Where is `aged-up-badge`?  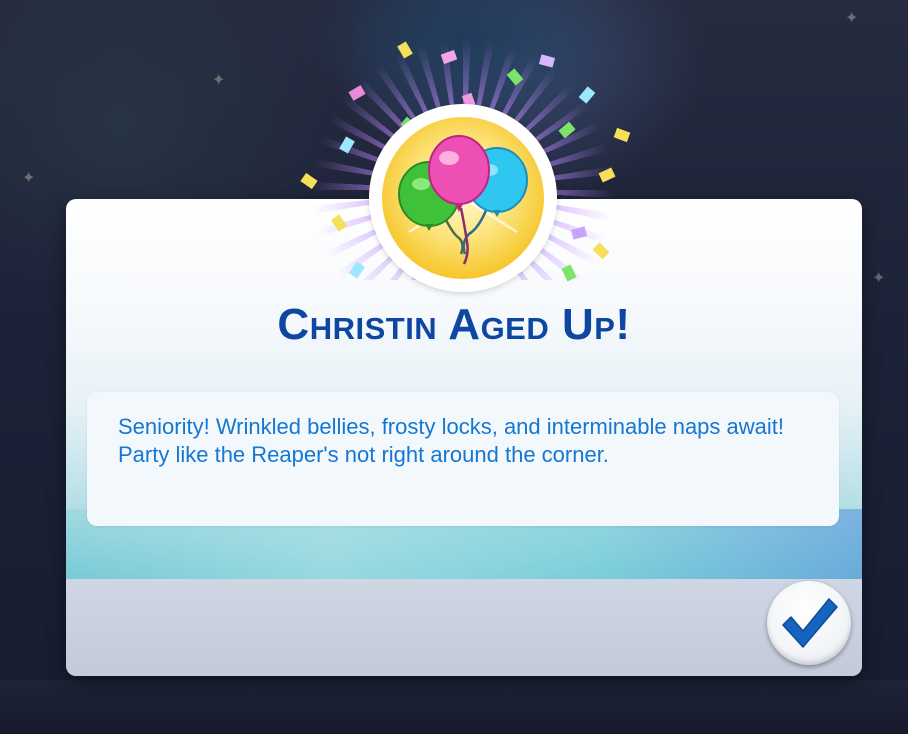 aged-up-badge is located at coordinates (463, 198).